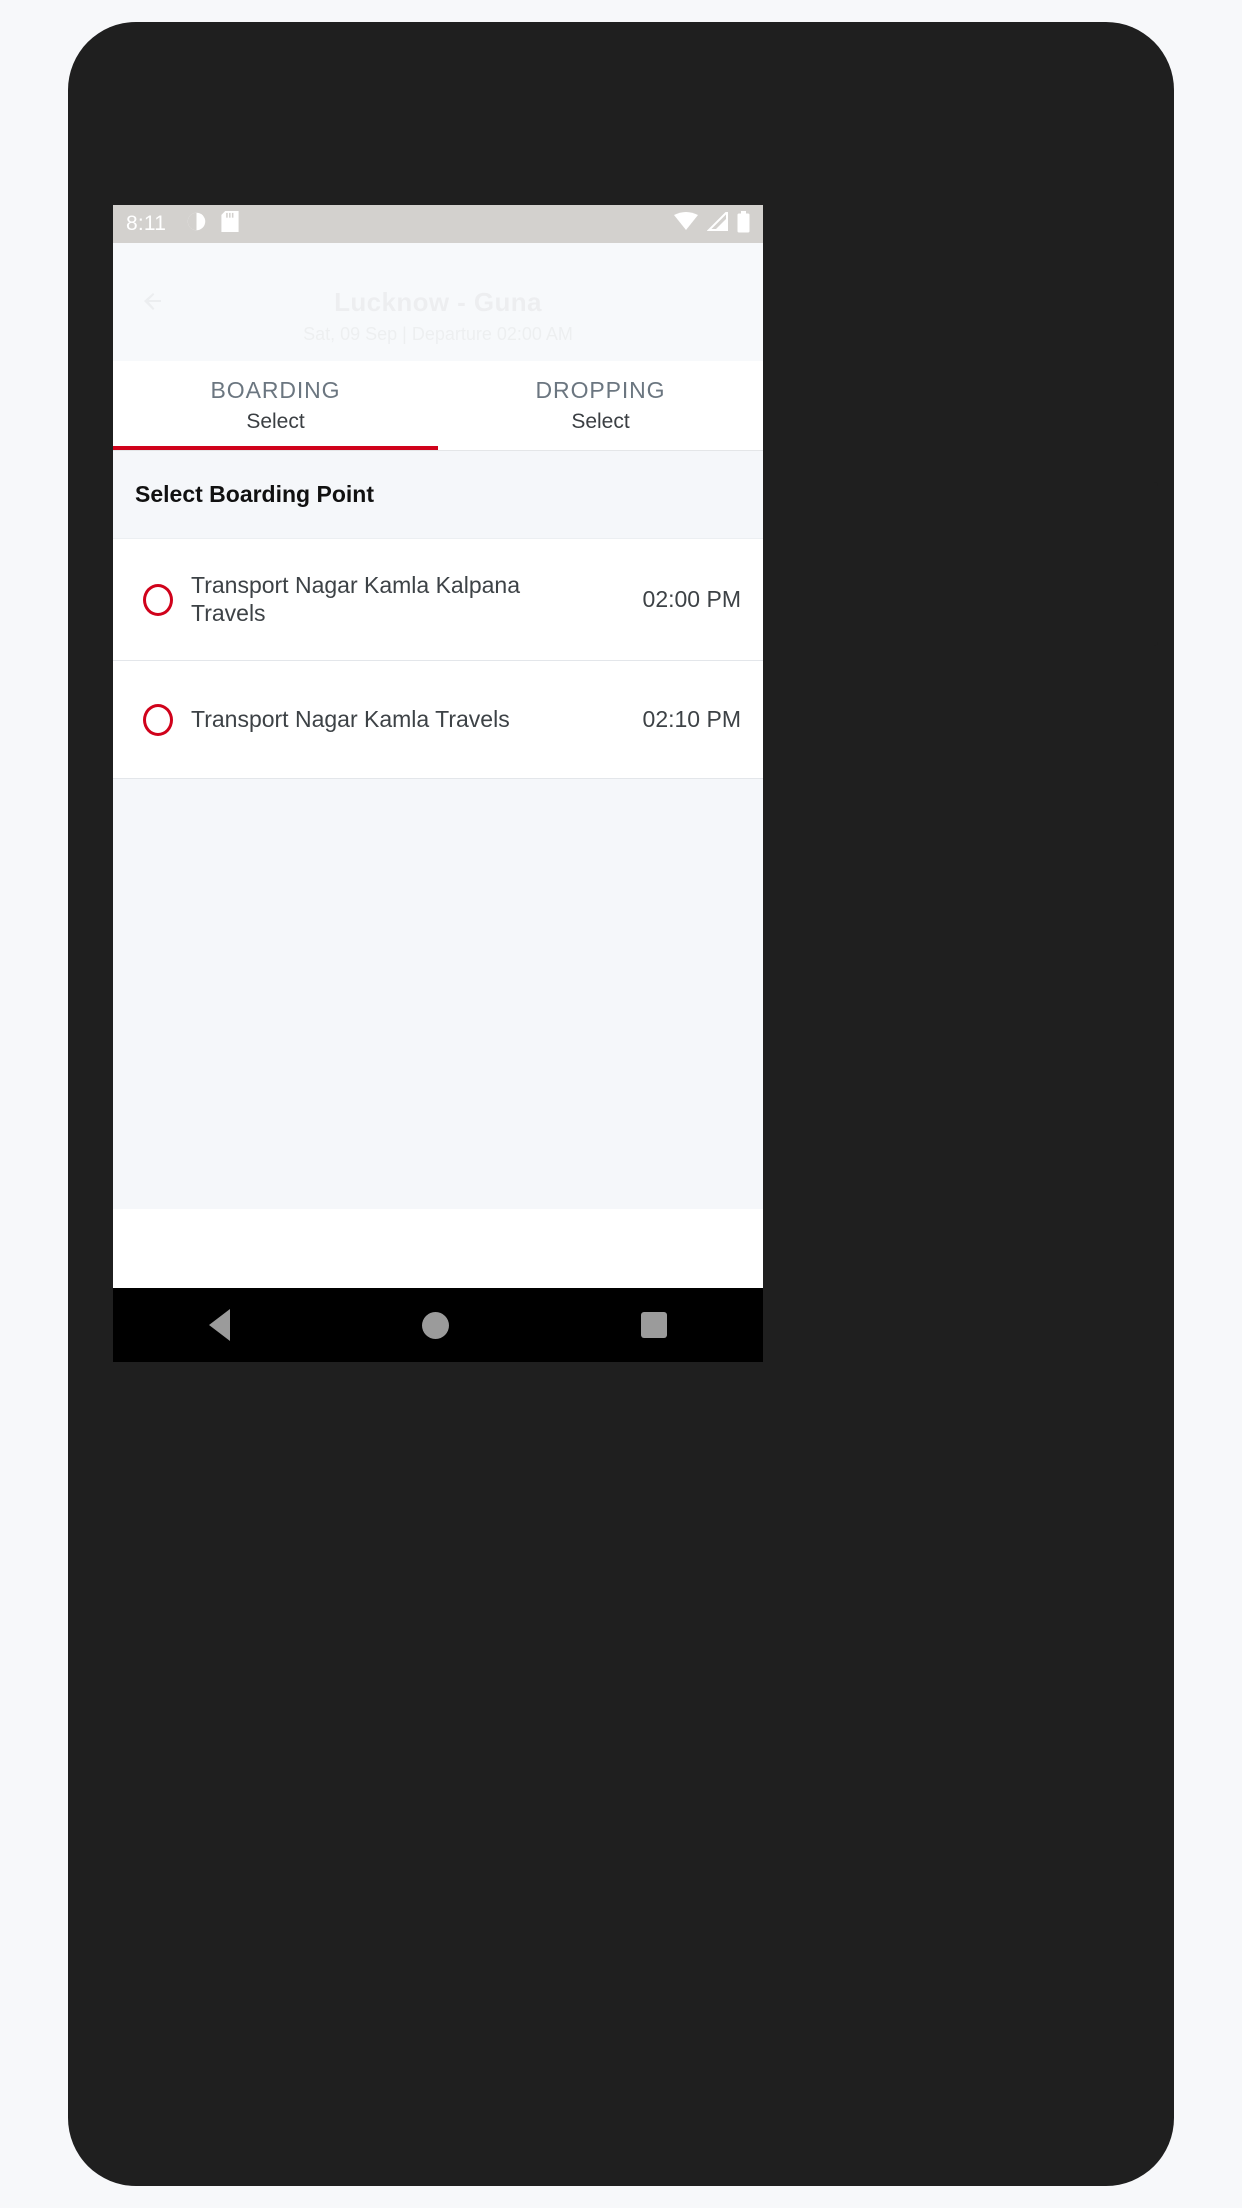  What do you see at coordinates (686, 224) in the screenshot?
I see `wifi-icon` at bounding box center [686, 224].